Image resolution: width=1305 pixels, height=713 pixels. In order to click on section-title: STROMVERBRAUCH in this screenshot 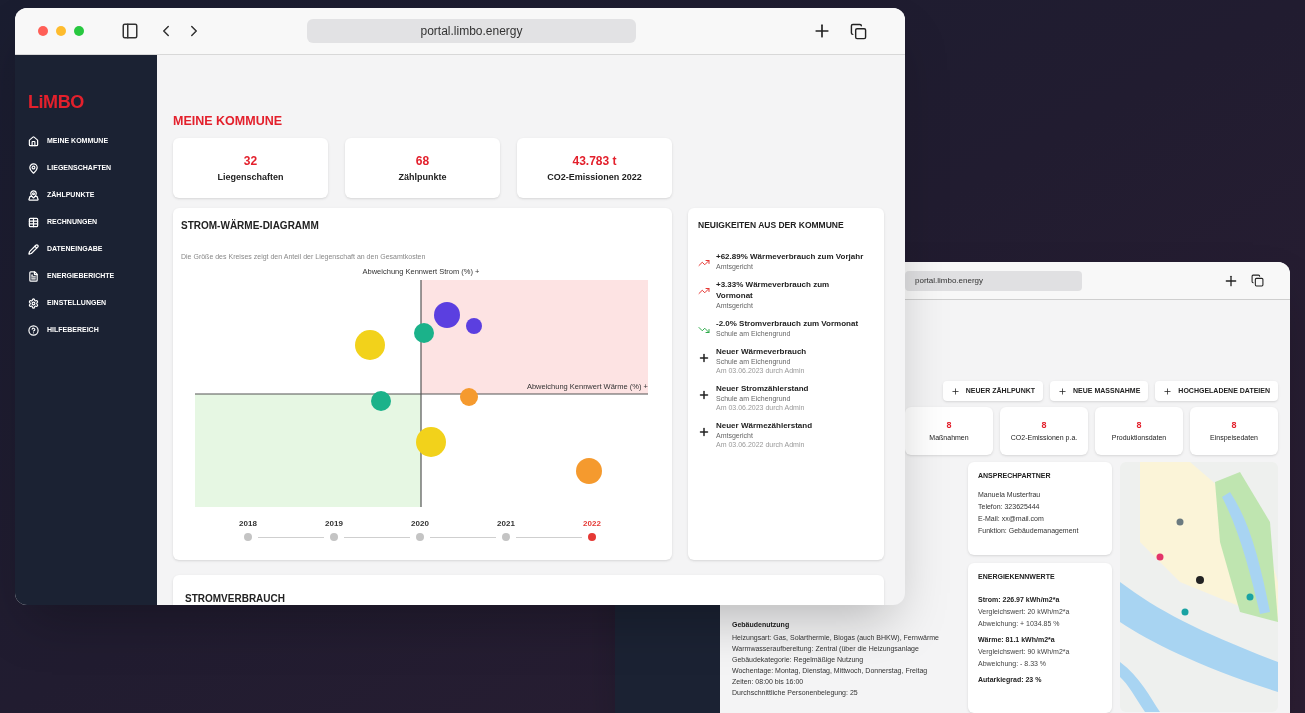, I will do `click(235, 598)`.